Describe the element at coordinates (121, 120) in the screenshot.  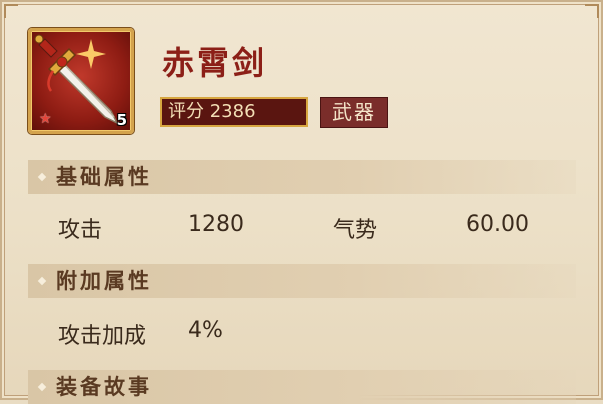
I see `star-level: 5` at that location.